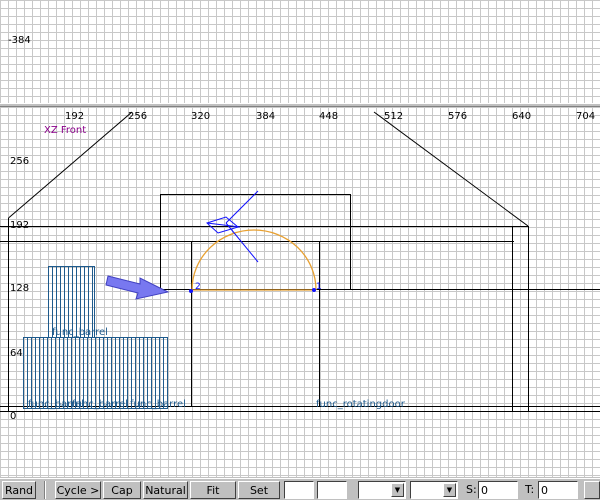 The image size is (600, 500). Describe the element at coordinates (457, 116) in the screenshot. I see `x-tick-label: 576` at that location.